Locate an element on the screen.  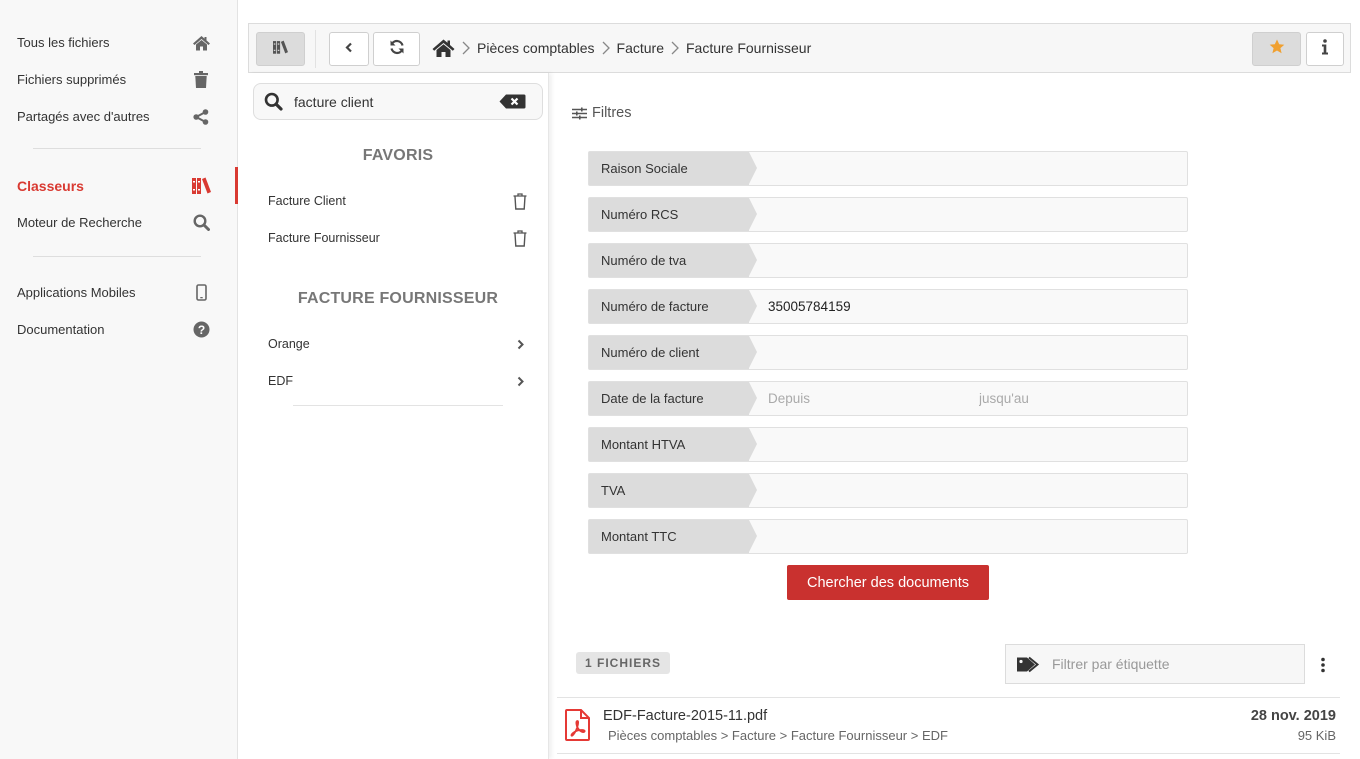
home-icon is located at coordinates (201, 43).